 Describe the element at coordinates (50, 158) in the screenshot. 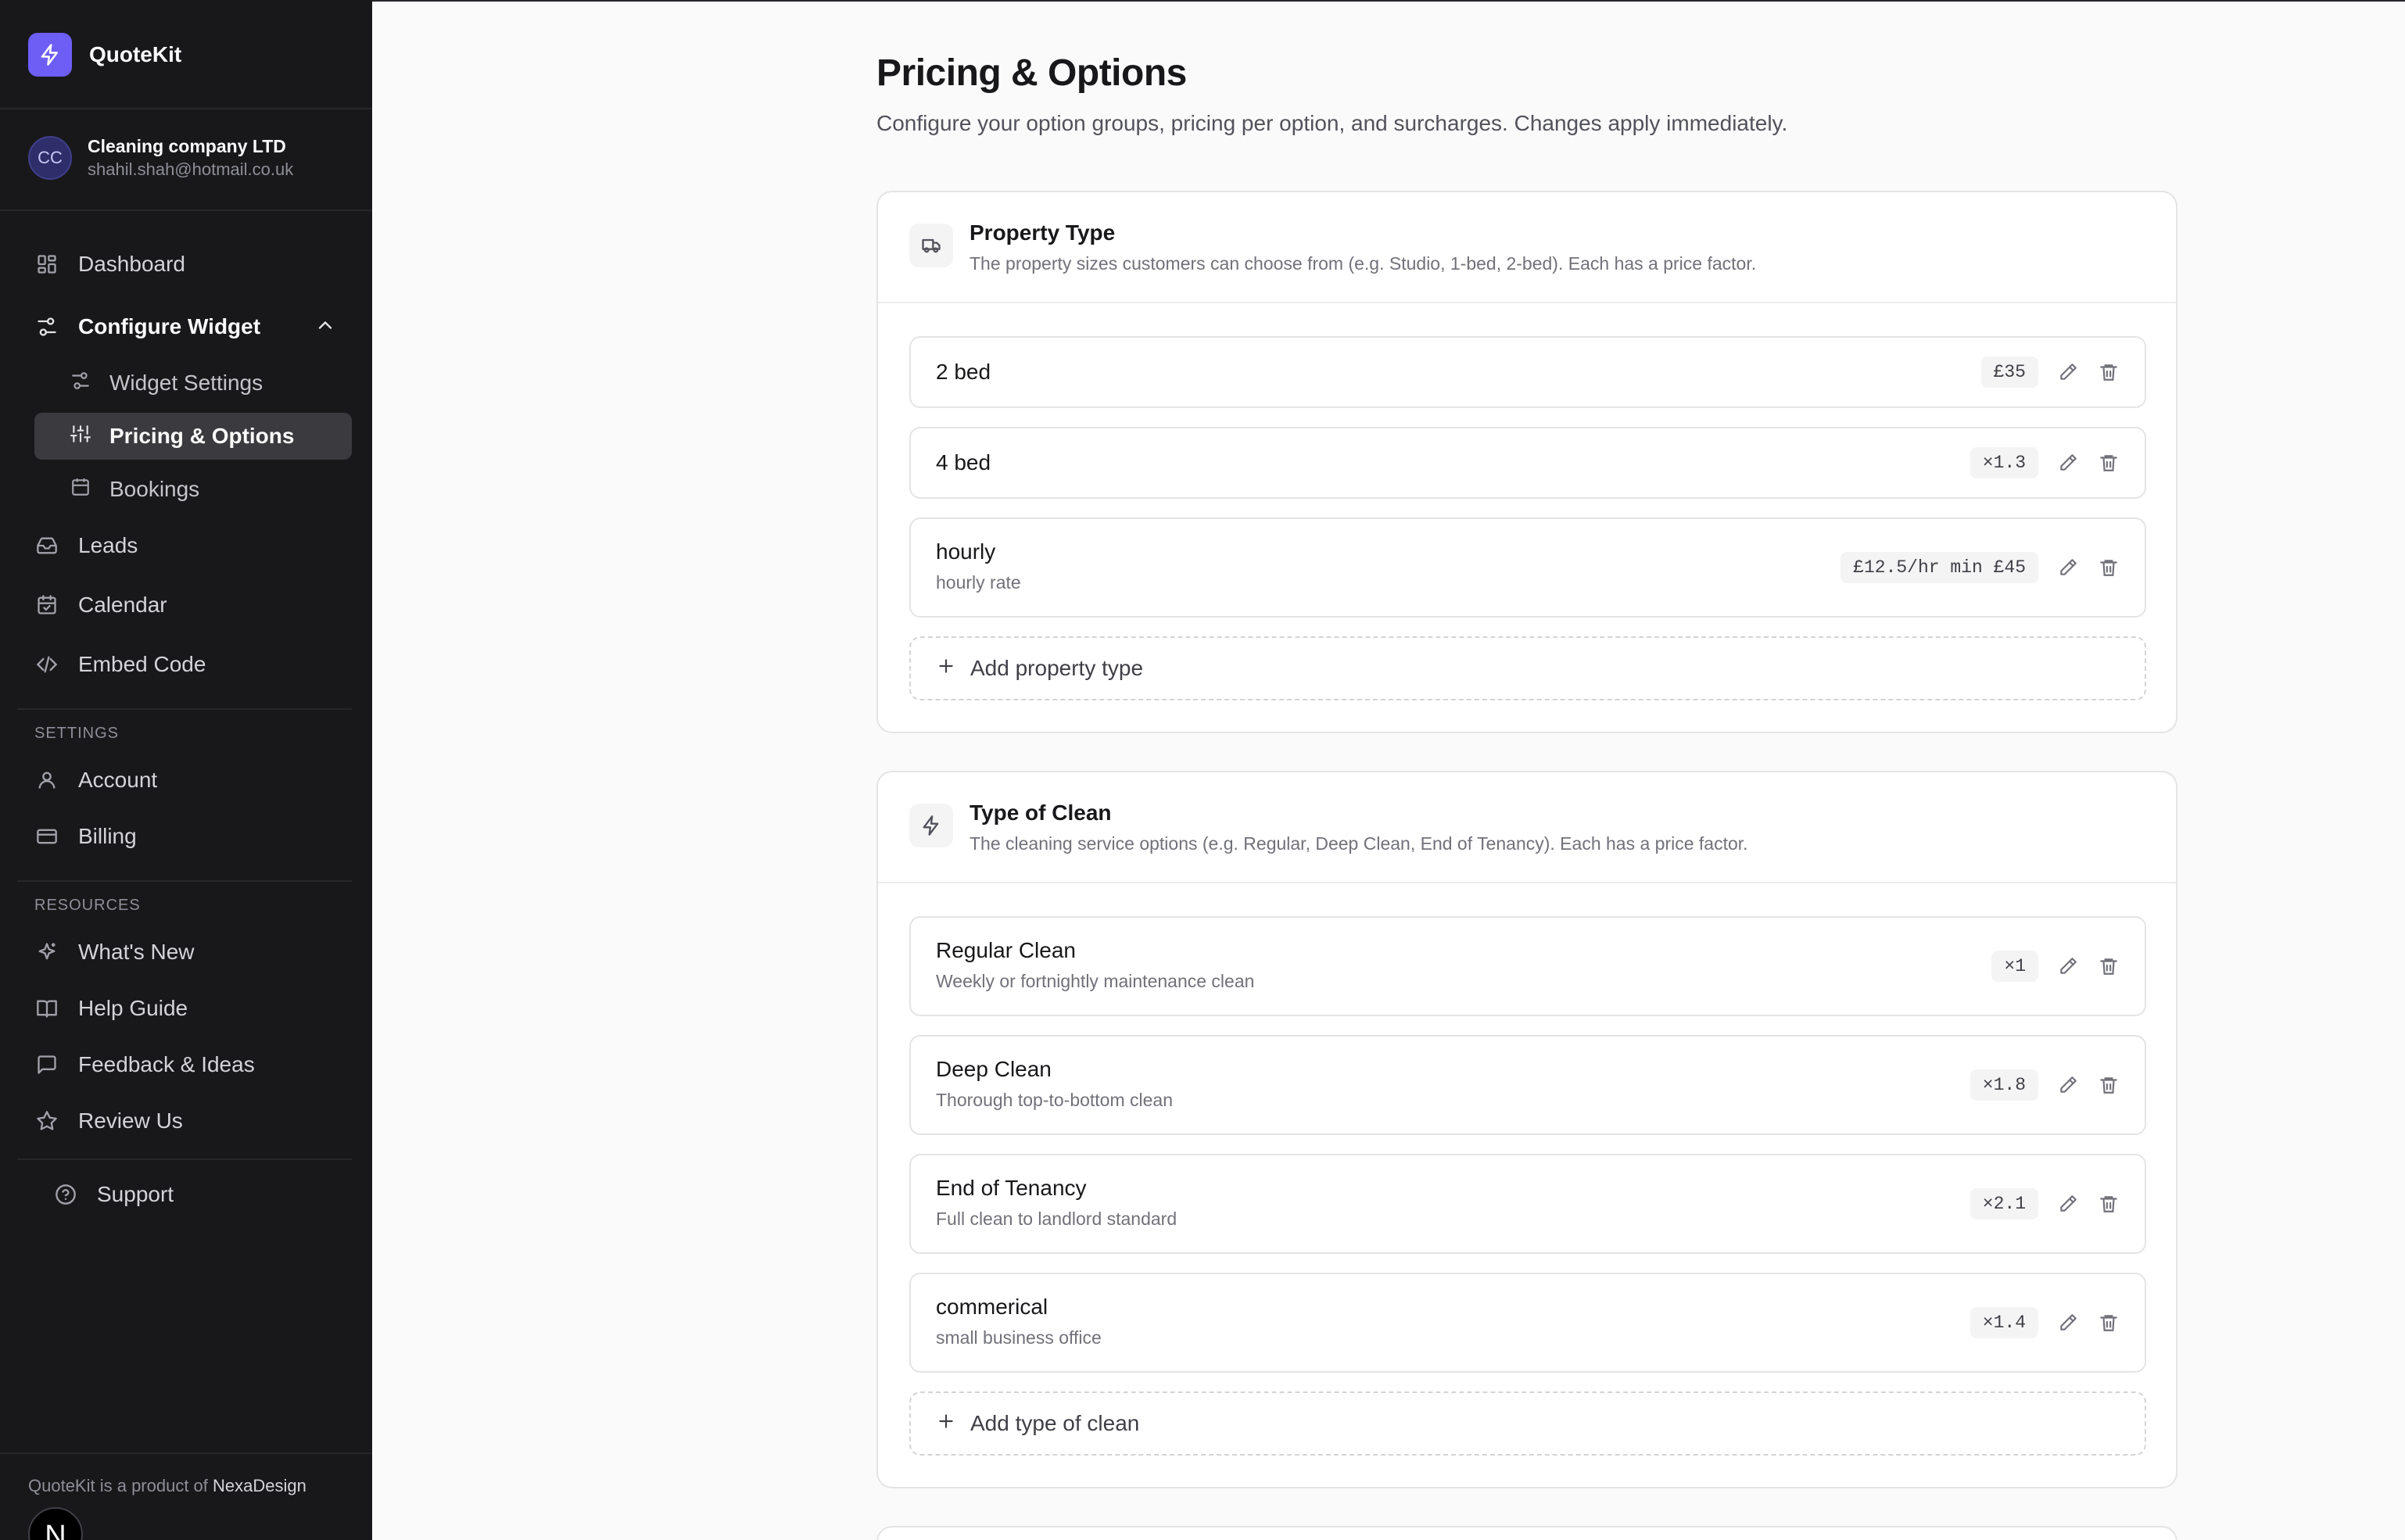

I see `avatar: CC` at that location.